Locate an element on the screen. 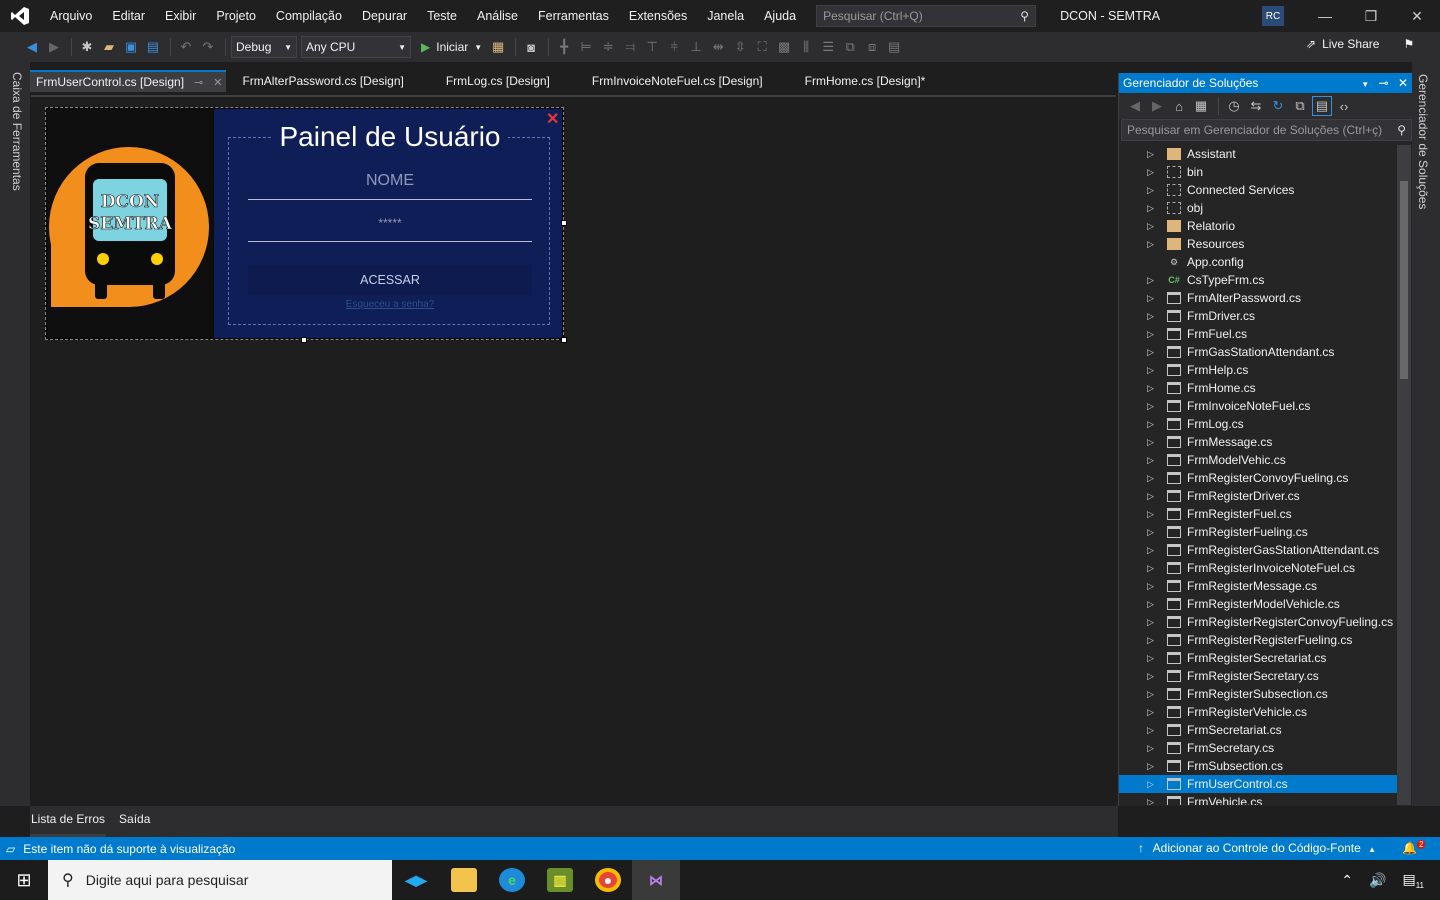 The image size is (1440, 900). refresh-icon: ↻ is located at coordinates (1278, 106).